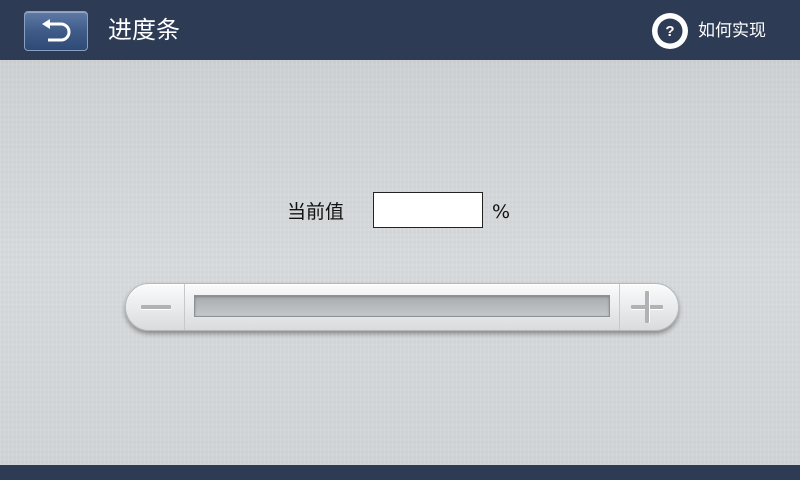 The width and height of the screenshot is (800, 480). I want to click on help-icon-glyph: ?, so click(669, 31).